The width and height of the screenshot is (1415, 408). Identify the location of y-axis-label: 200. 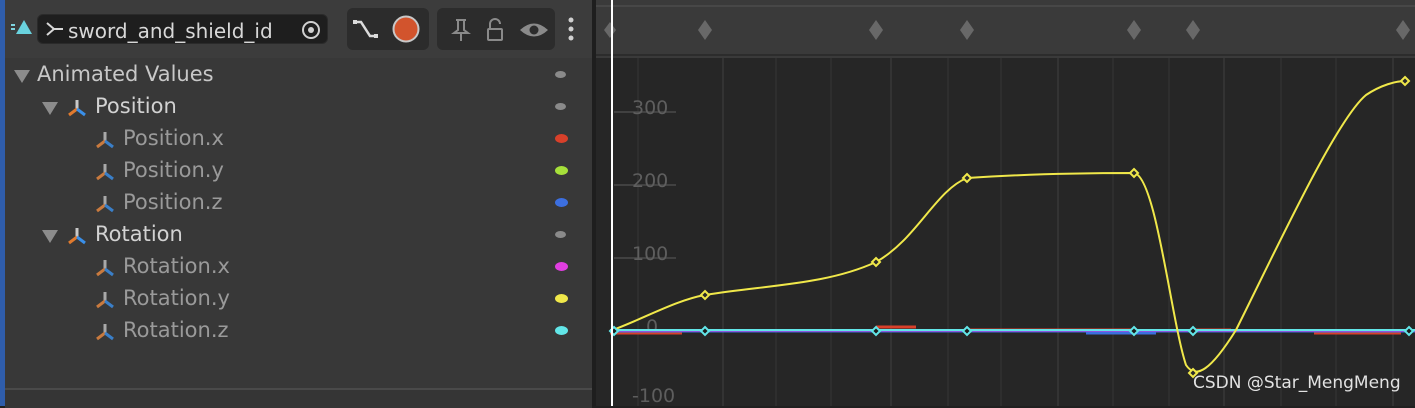
(650, 181).